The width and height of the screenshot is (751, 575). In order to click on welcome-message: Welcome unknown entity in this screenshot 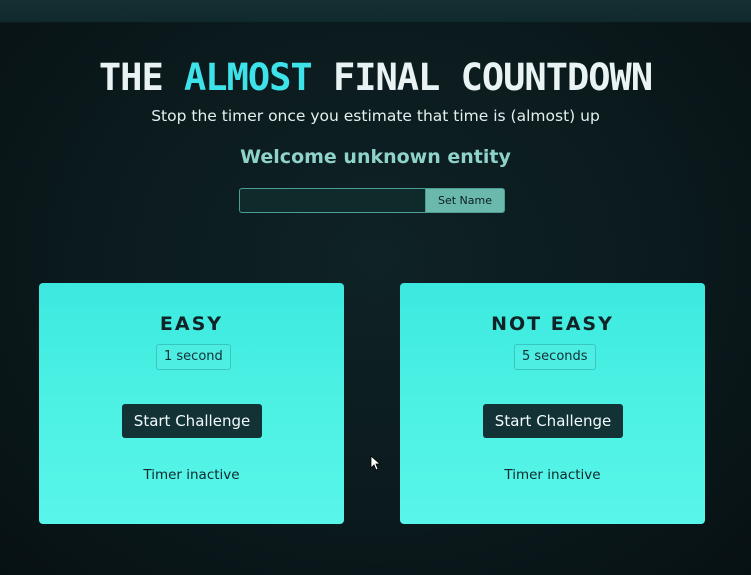, I will do `click(375, 157)`.